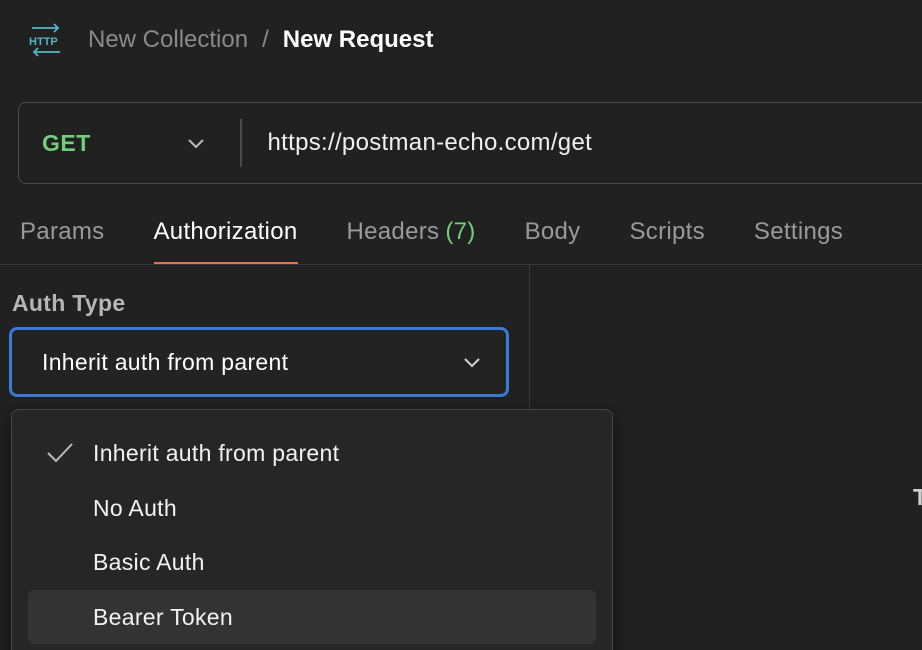  Describe the element at coordinates (62, 231) in the screenshot. I see `tab-label: Params` at that location.